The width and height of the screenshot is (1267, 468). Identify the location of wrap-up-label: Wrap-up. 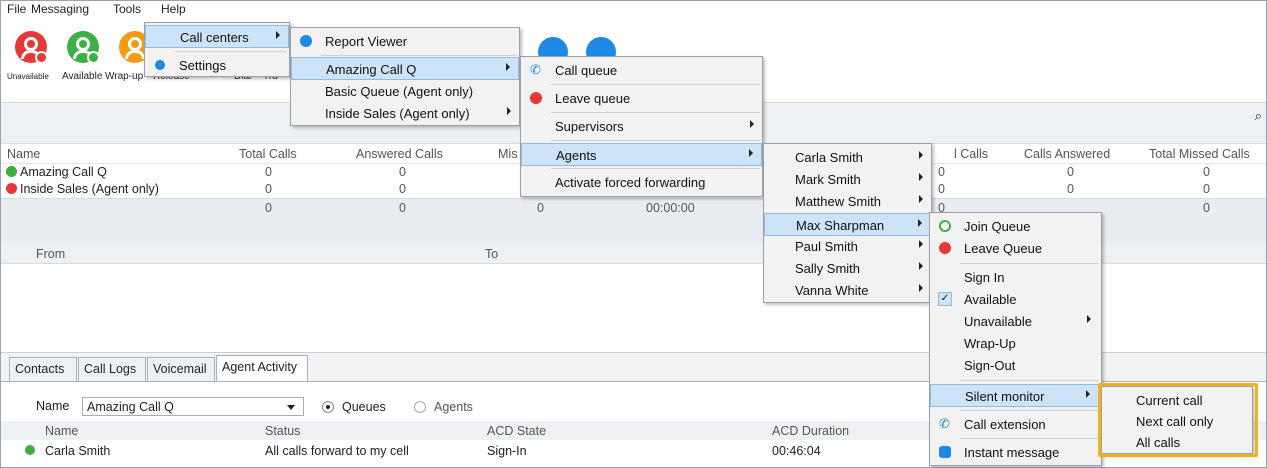
(124, 76).